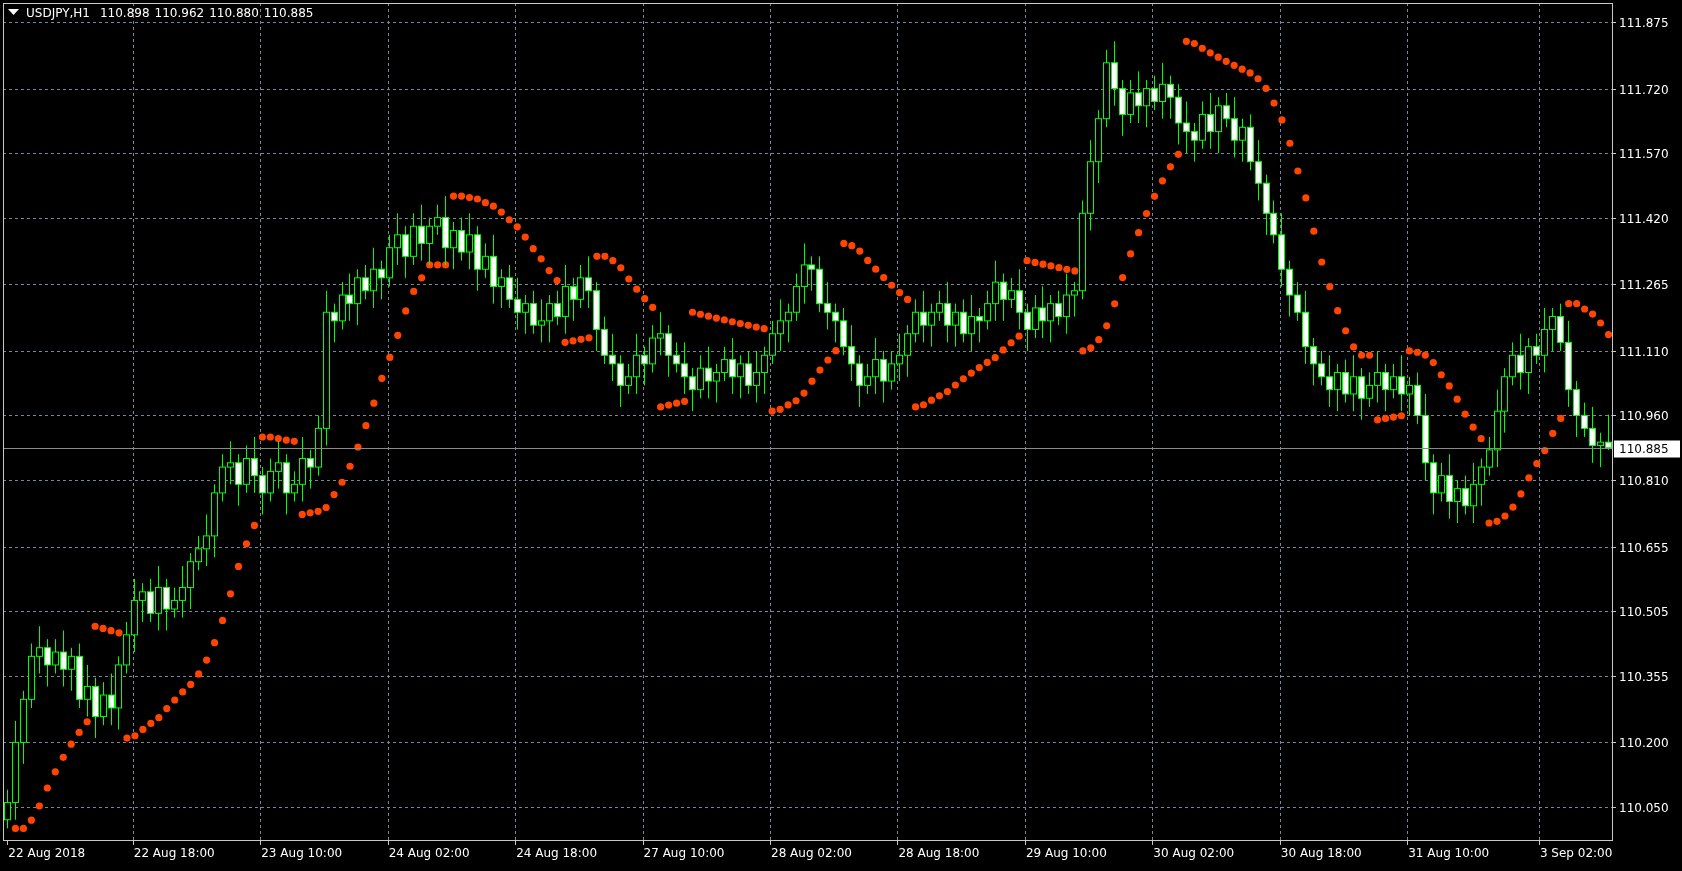 The width and height of the screenshot is (1682, 871). Describe the element at coordinates (1644, 285) in the screenshot. I see `y-axis-label: 111.265` at that location.